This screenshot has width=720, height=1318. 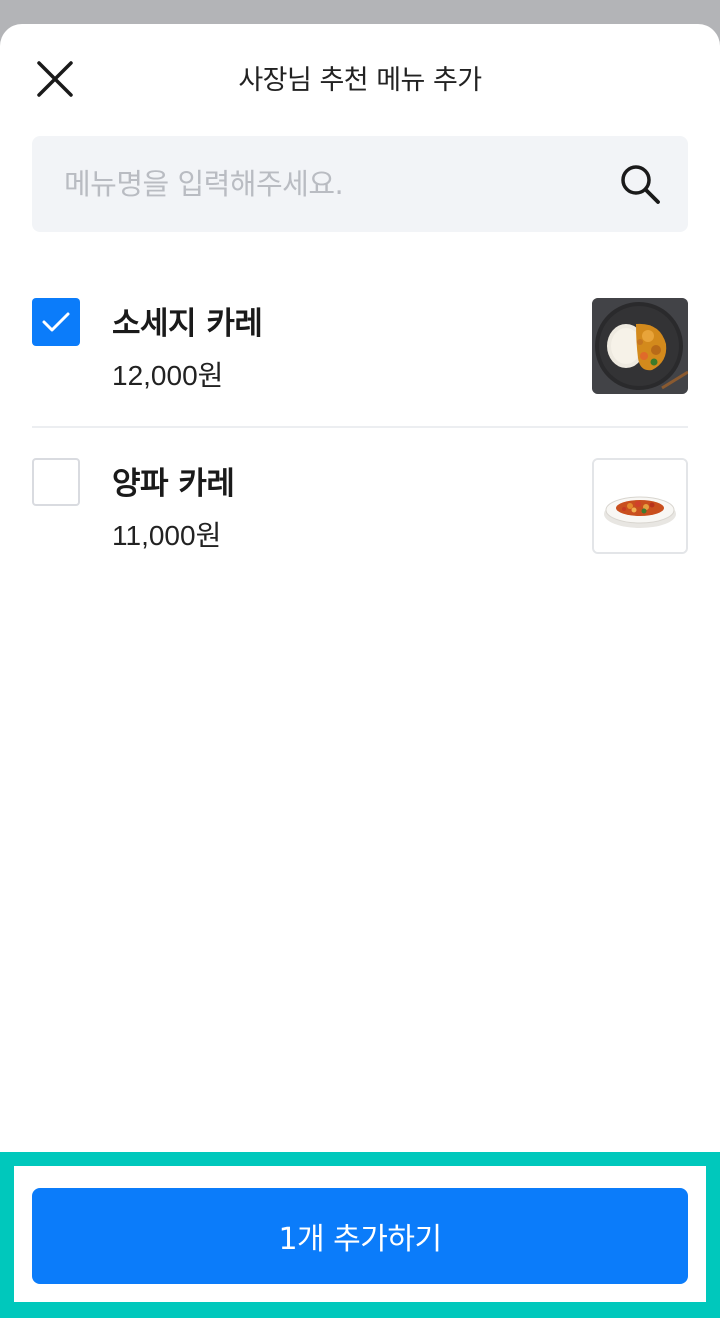 I want to click on footer-highlight: 1개 추가하기, so click(x=360, y=1235).